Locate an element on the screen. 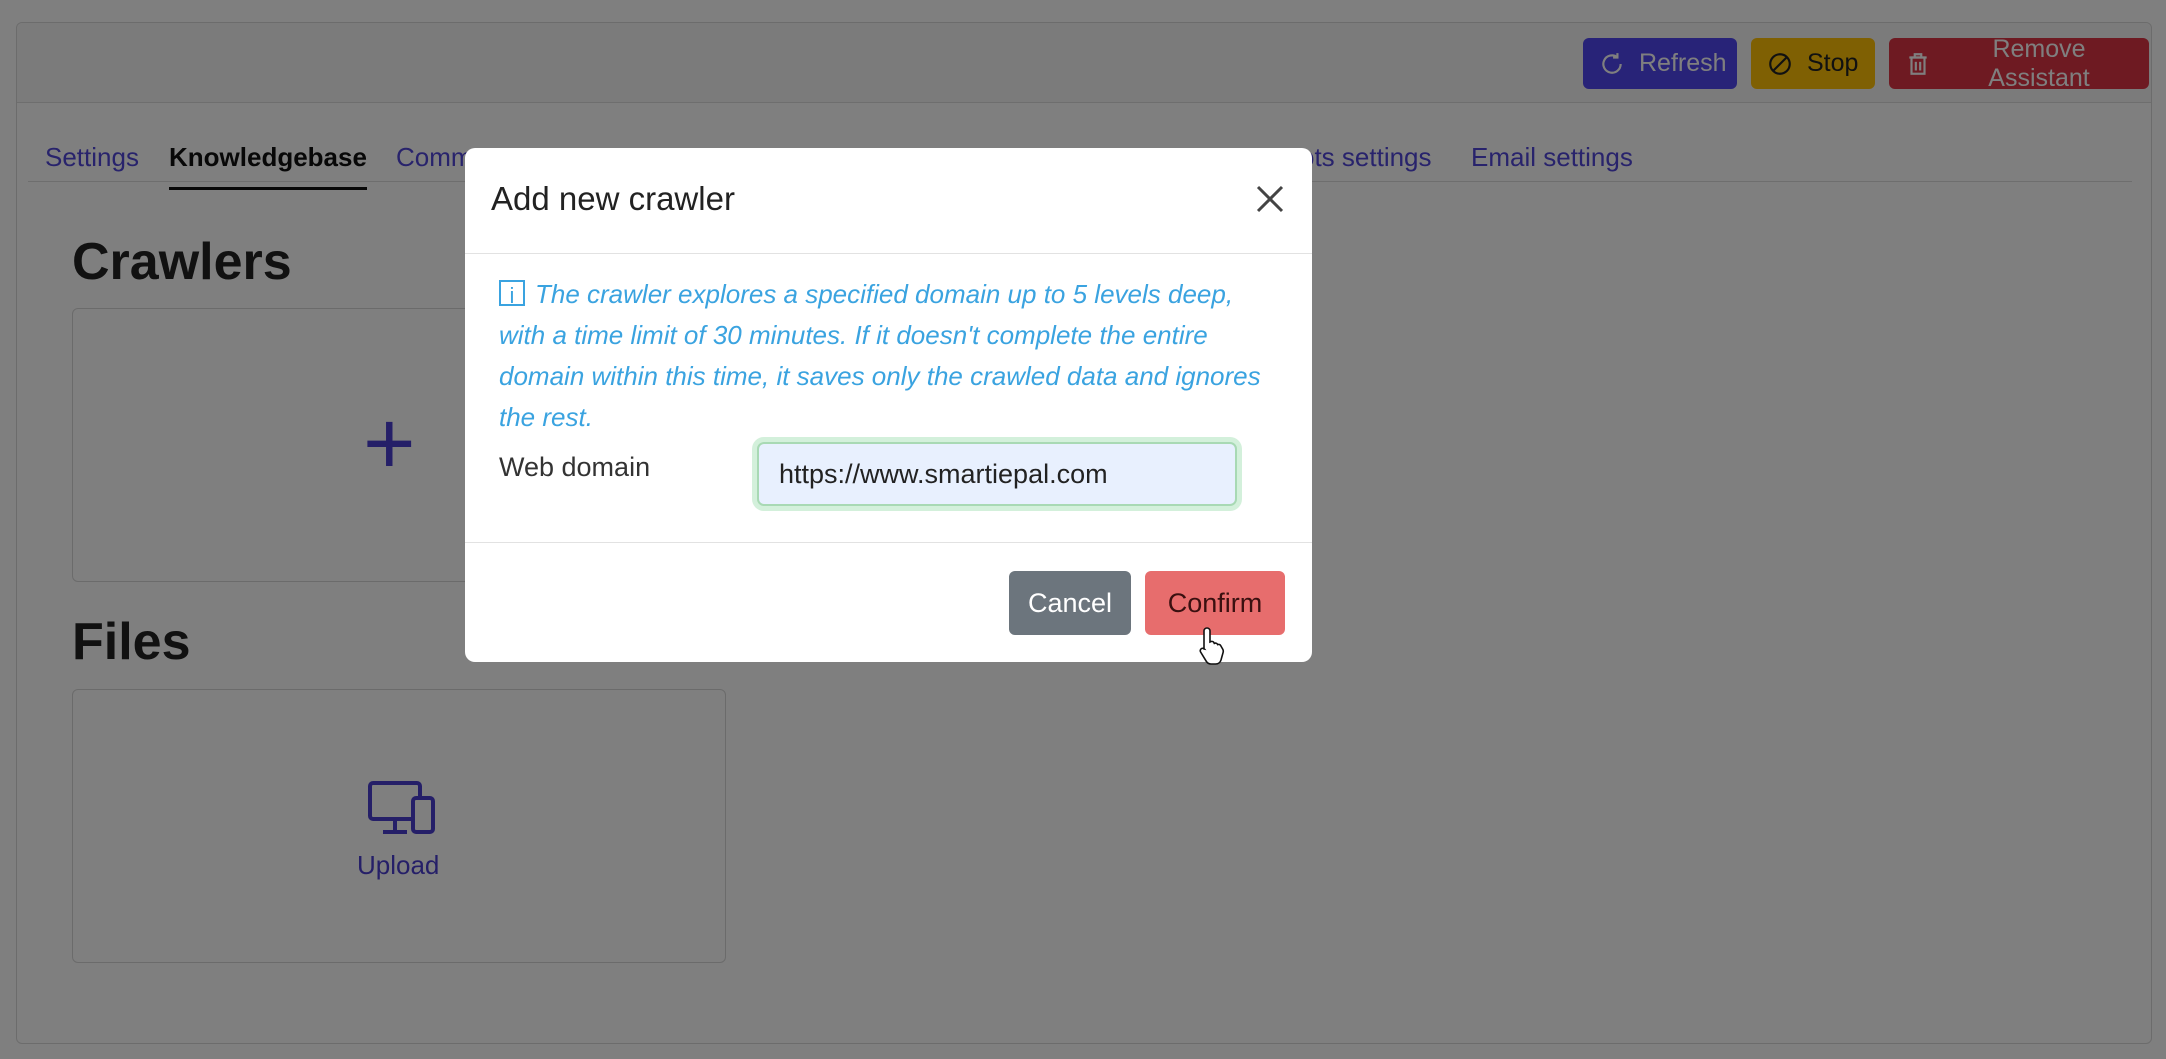 The width and height of the screenshot is (2166, 1059). close-button is located at coordinates (1270, 200).